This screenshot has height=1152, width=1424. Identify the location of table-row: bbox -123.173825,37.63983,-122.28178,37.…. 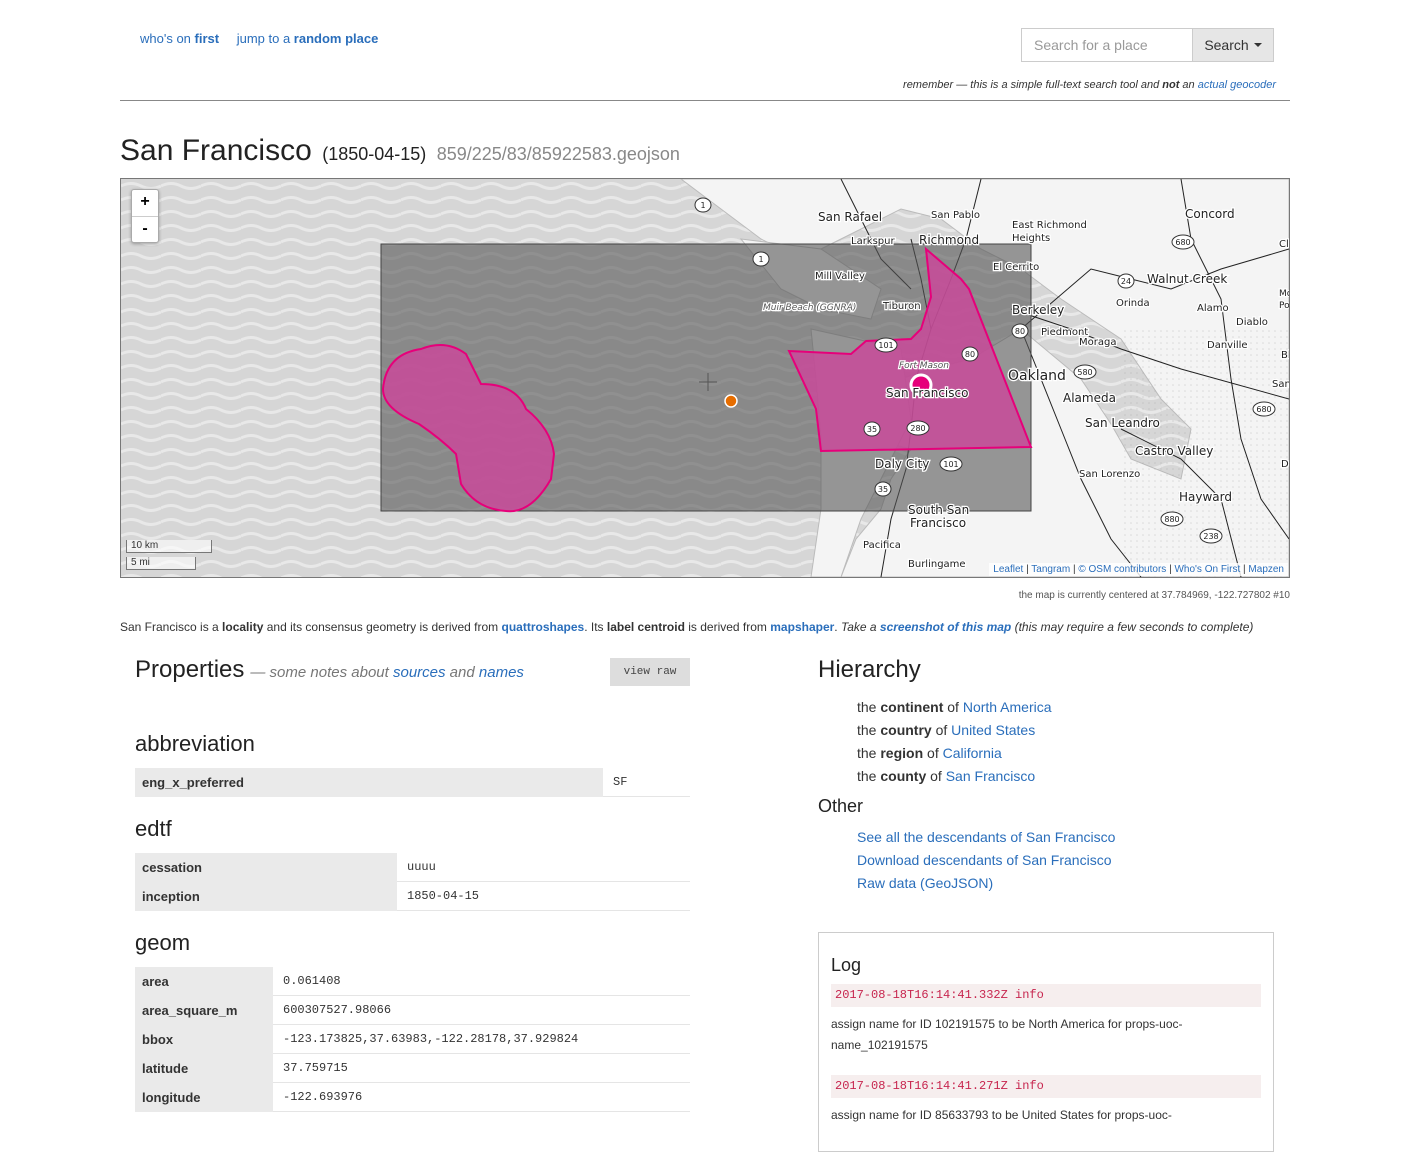
(412, 1039).